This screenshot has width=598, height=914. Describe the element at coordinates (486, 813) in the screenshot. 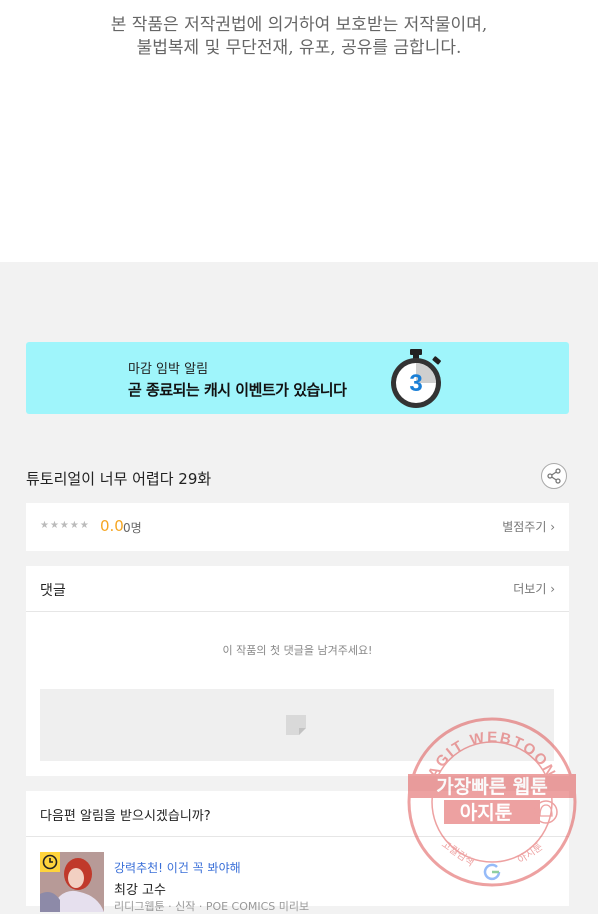

I see `watermark-line-2: 아지툰` at that location.